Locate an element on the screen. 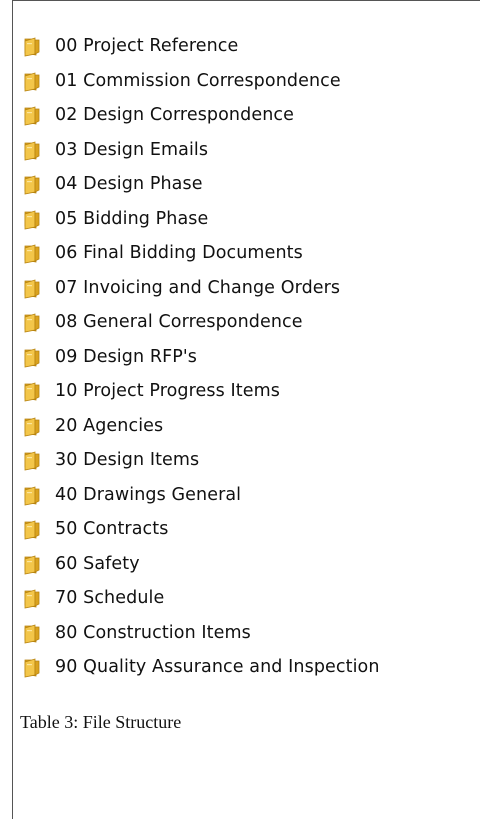 Image resolution: width=480 pixels, height=819 pixels. folder-label: 50 Contracts is located at coordinates (112, 529).